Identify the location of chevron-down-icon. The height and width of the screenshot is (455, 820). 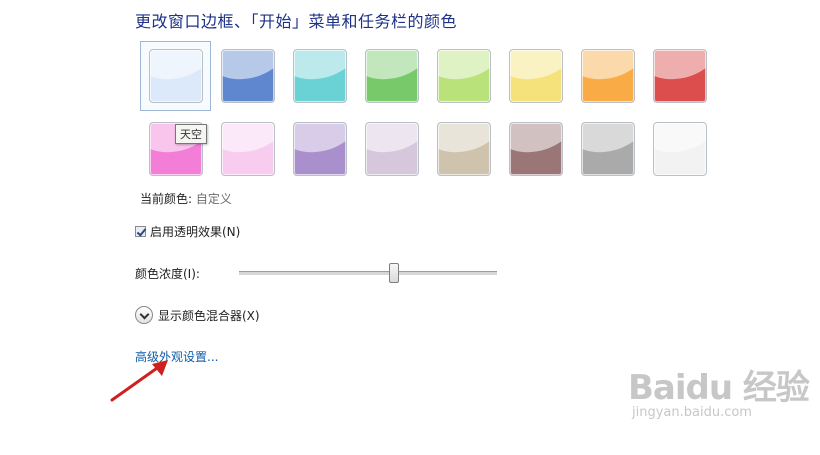
(144, 315).